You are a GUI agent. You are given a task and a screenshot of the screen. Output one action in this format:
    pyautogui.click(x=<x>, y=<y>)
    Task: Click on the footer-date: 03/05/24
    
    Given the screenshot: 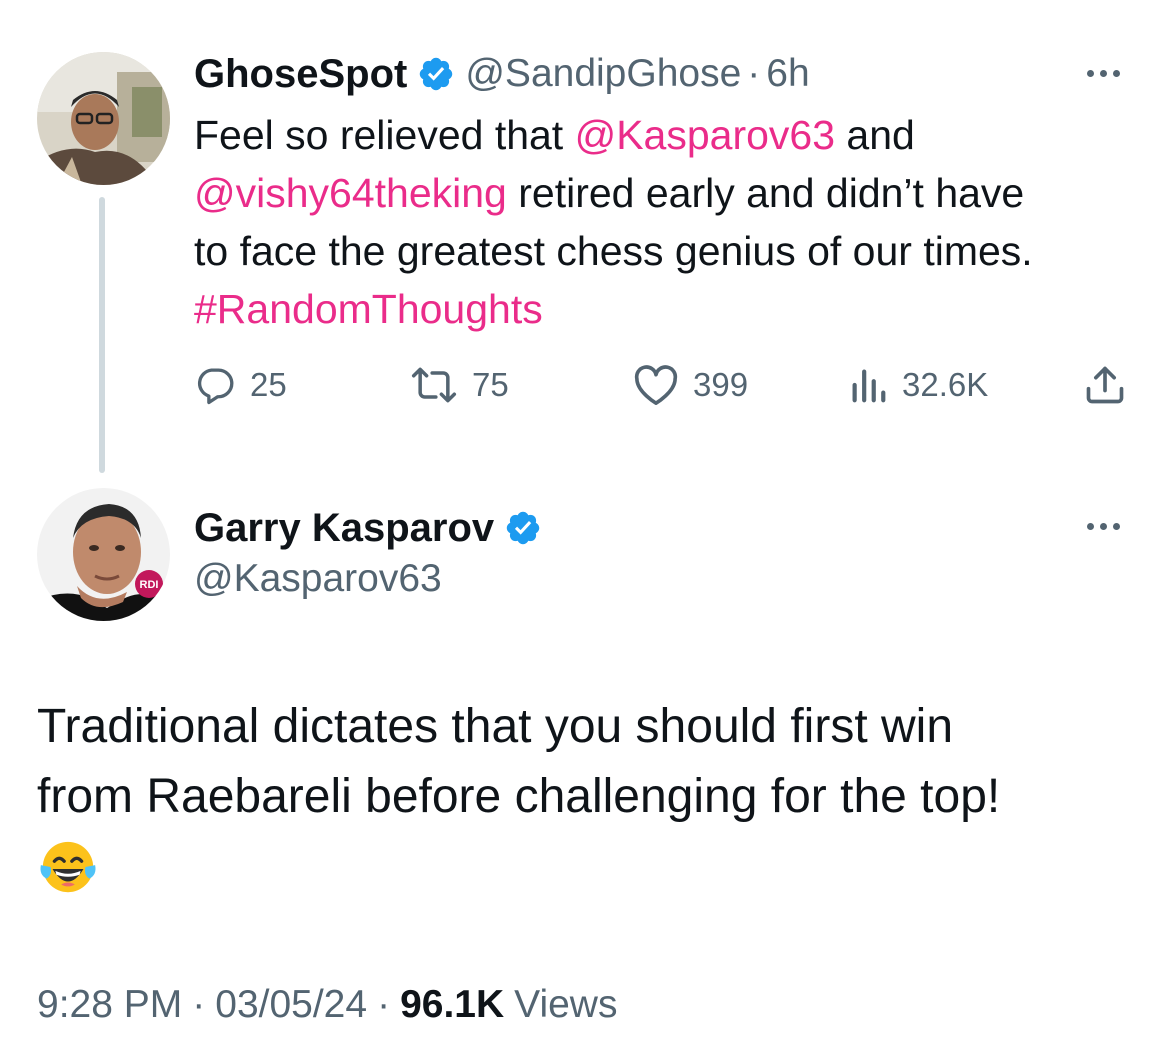 What is the action you would take?
    pyautogui.click(x=291, y=1005)
    